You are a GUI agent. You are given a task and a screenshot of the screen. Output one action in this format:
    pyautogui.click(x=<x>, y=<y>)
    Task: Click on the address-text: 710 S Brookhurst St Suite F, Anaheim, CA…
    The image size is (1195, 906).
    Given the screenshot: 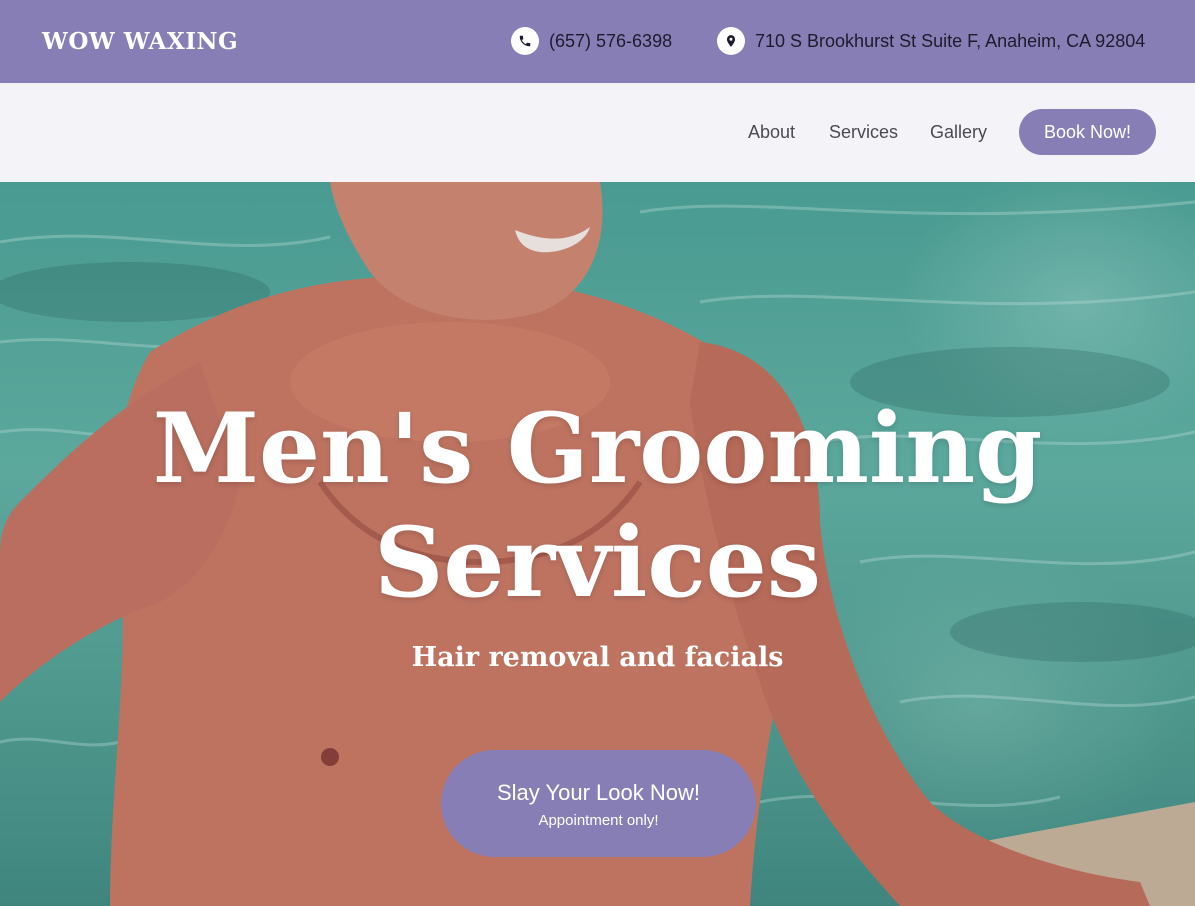 What is the action you would take?
    pyautogui.click(x=950, y=40)
    